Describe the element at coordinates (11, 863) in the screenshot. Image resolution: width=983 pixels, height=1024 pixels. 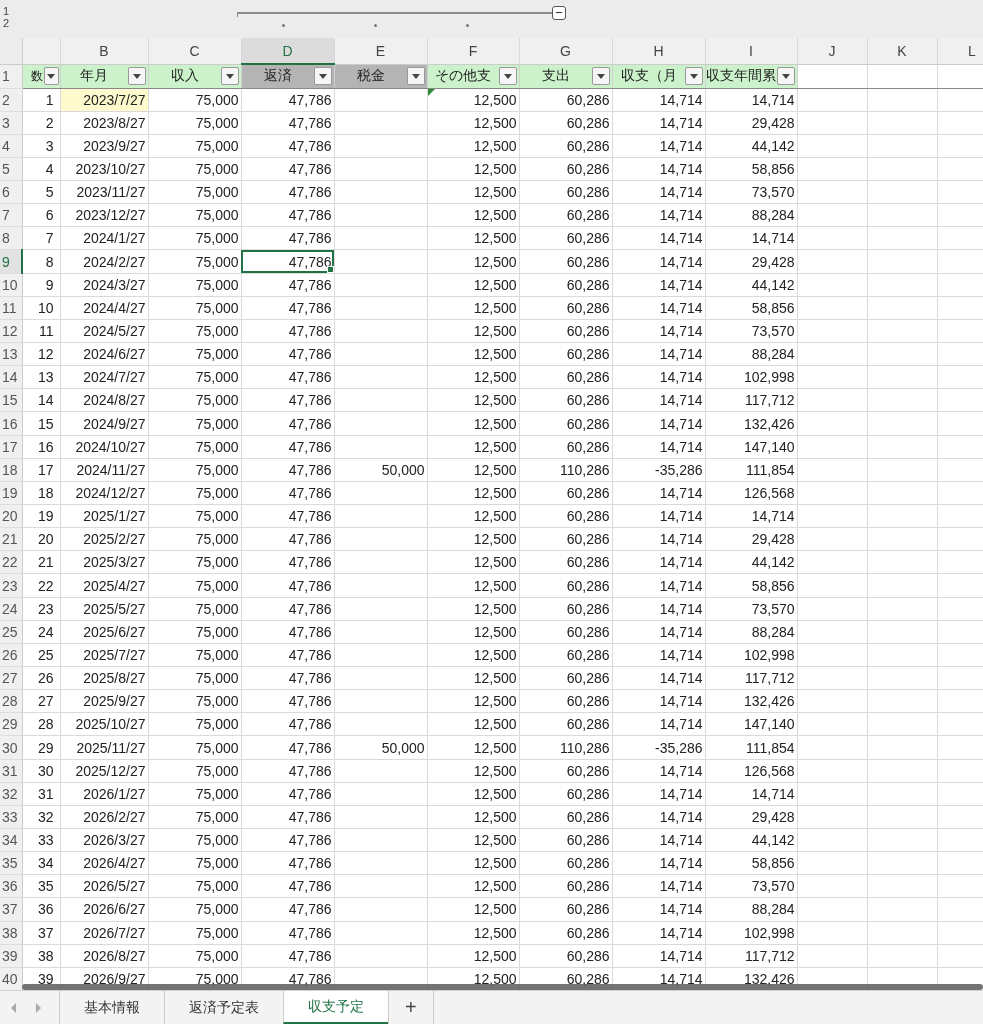
I see `row-header: 35` at that location.